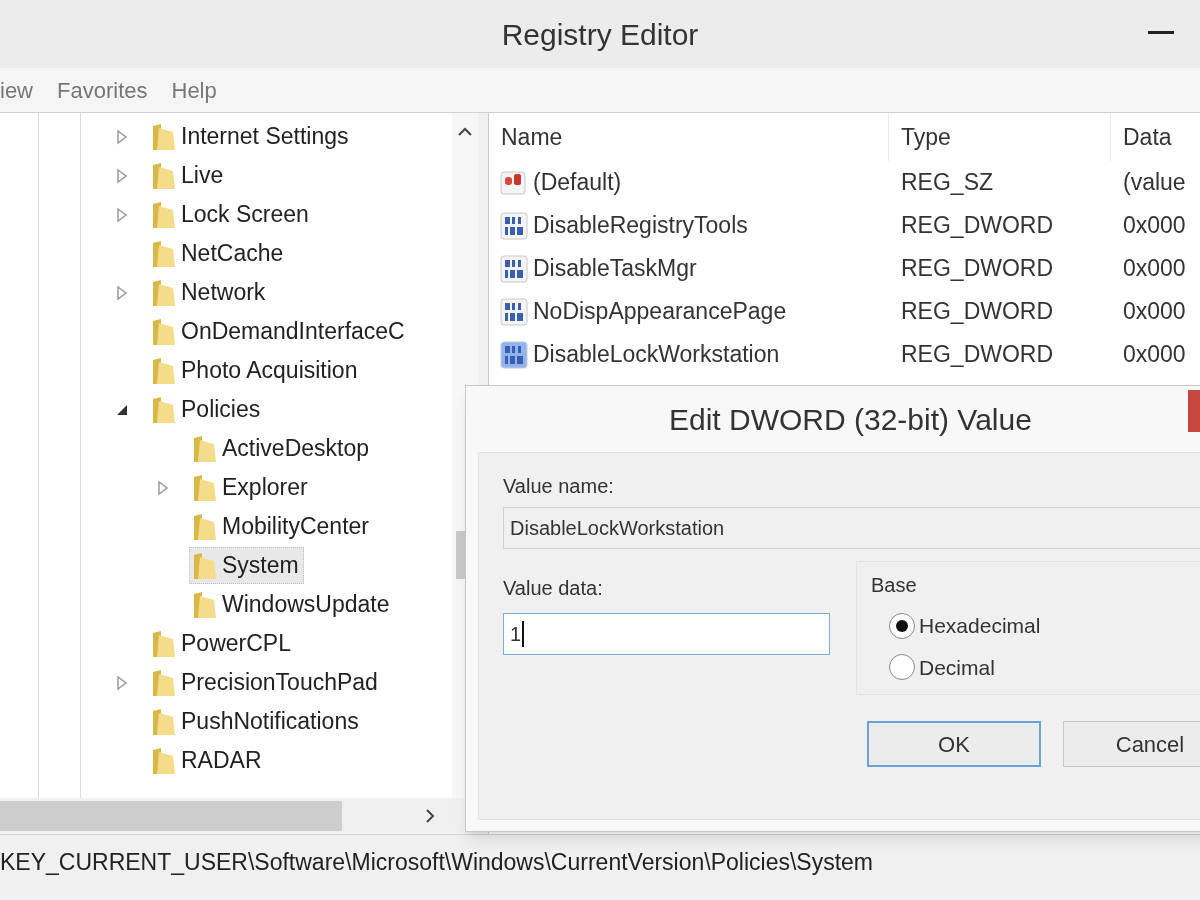 The image size is (1200, 900). I want to click on tree-item: Explorer, so click(251, 487).